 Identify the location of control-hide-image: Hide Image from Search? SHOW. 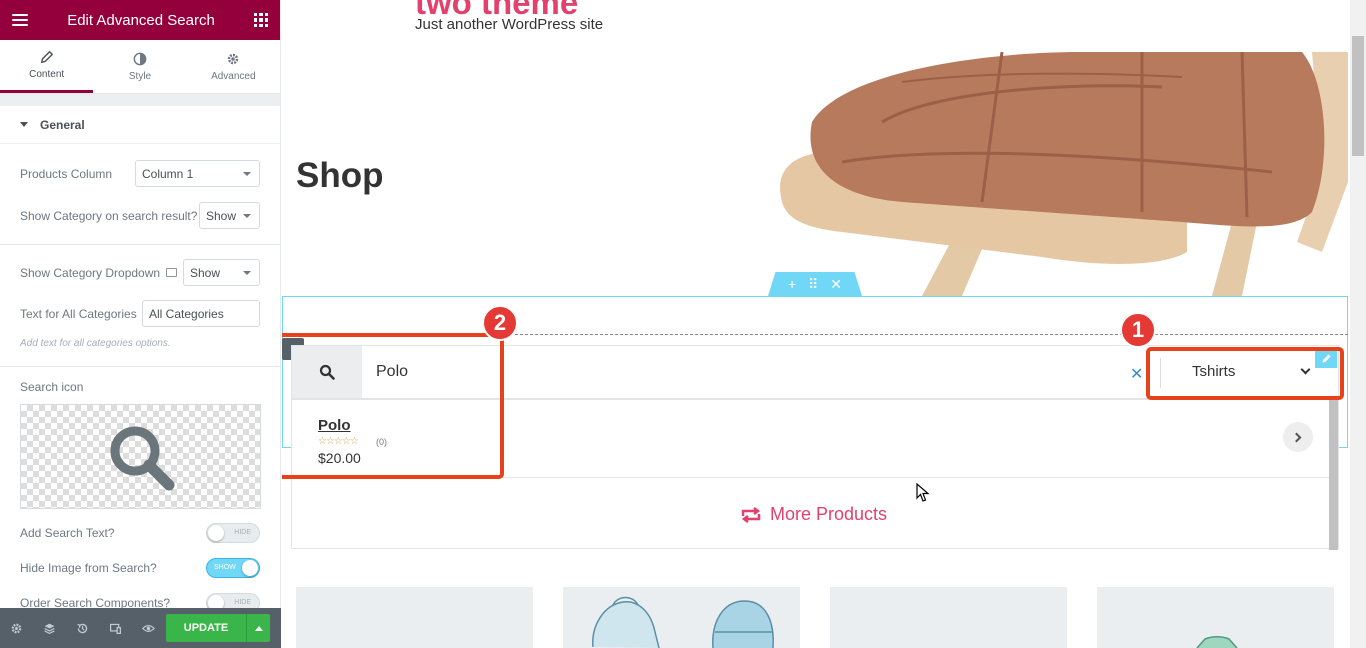
(140, 568).